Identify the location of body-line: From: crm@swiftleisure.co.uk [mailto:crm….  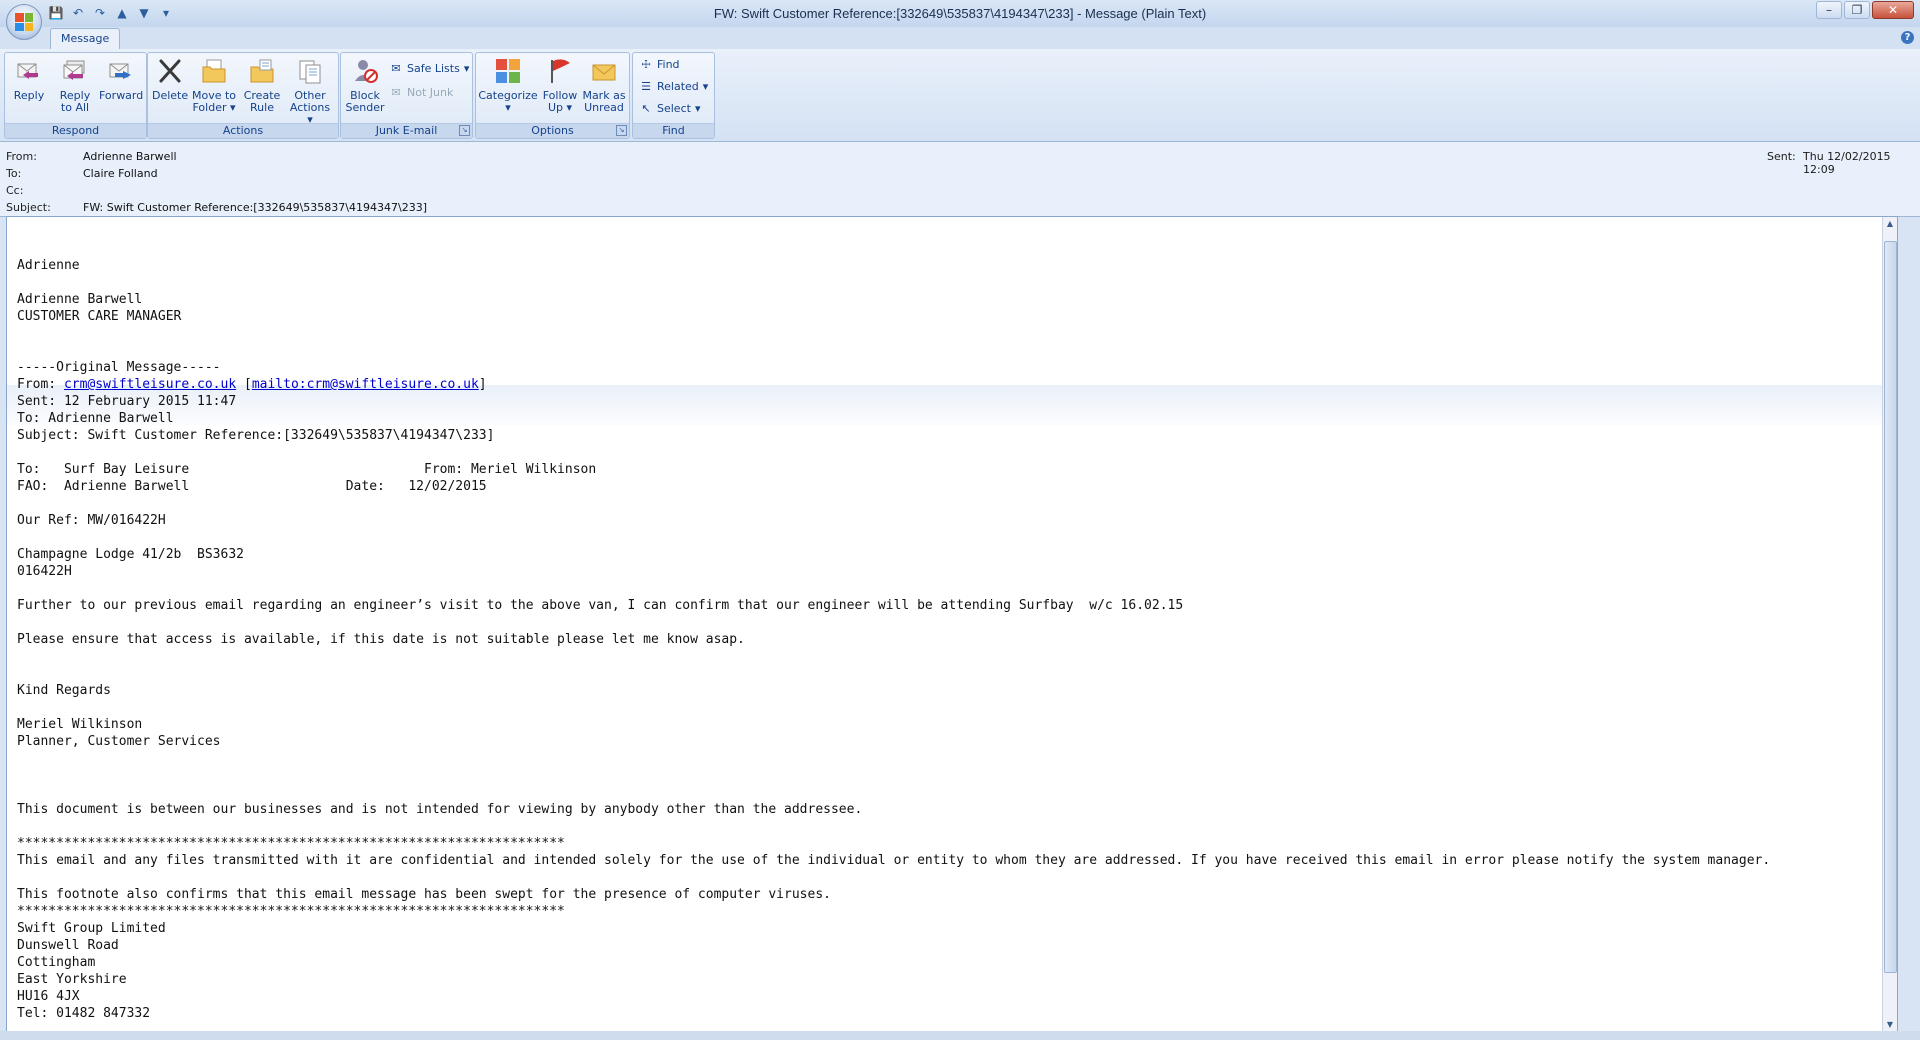
(252, 384).